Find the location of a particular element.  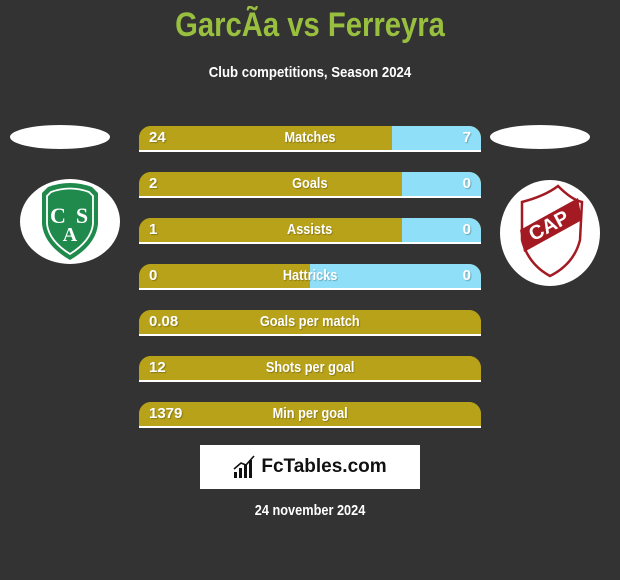

stat-row-assists: 1 Assists 0 is located at coordinates (310, 231).